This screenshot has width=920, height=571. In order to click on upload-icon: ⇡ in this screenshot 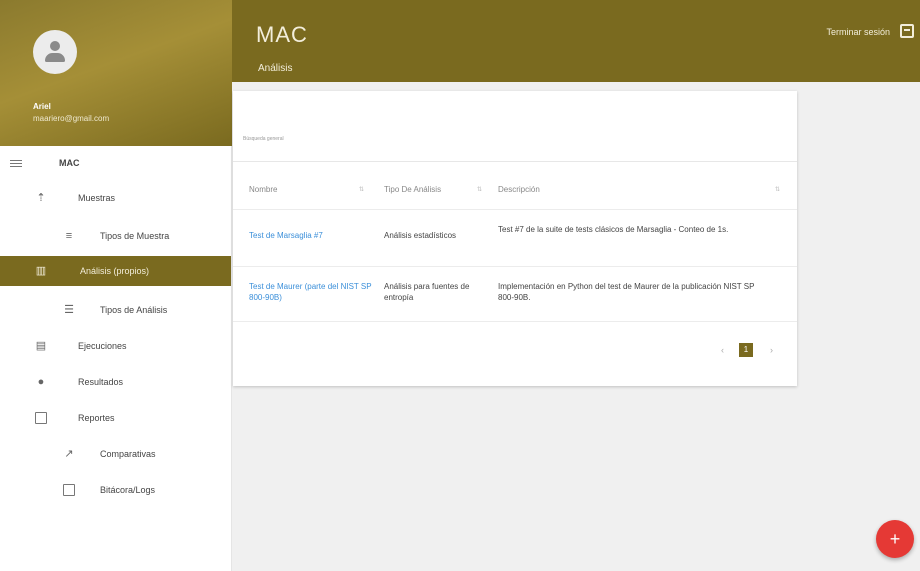, I will do `click(41, 198)`.